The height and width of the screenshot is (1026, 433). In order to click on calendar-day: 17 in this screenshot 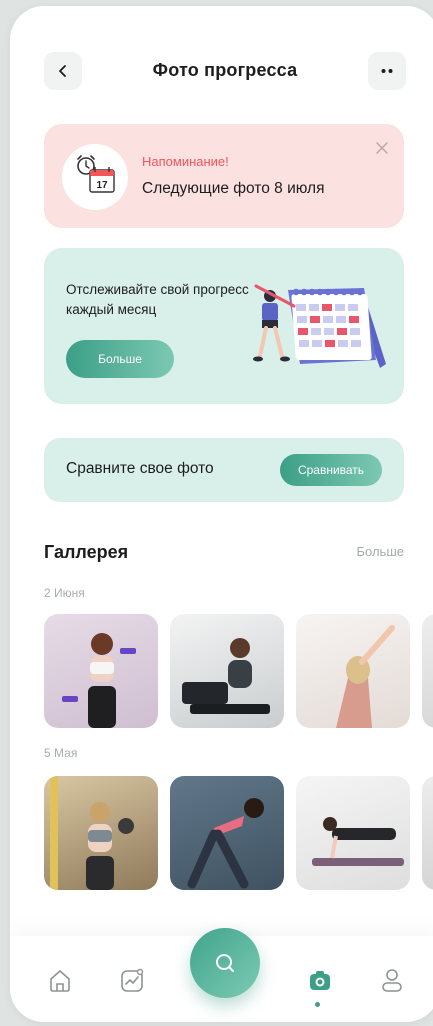, I will do `click(102, 185)`.